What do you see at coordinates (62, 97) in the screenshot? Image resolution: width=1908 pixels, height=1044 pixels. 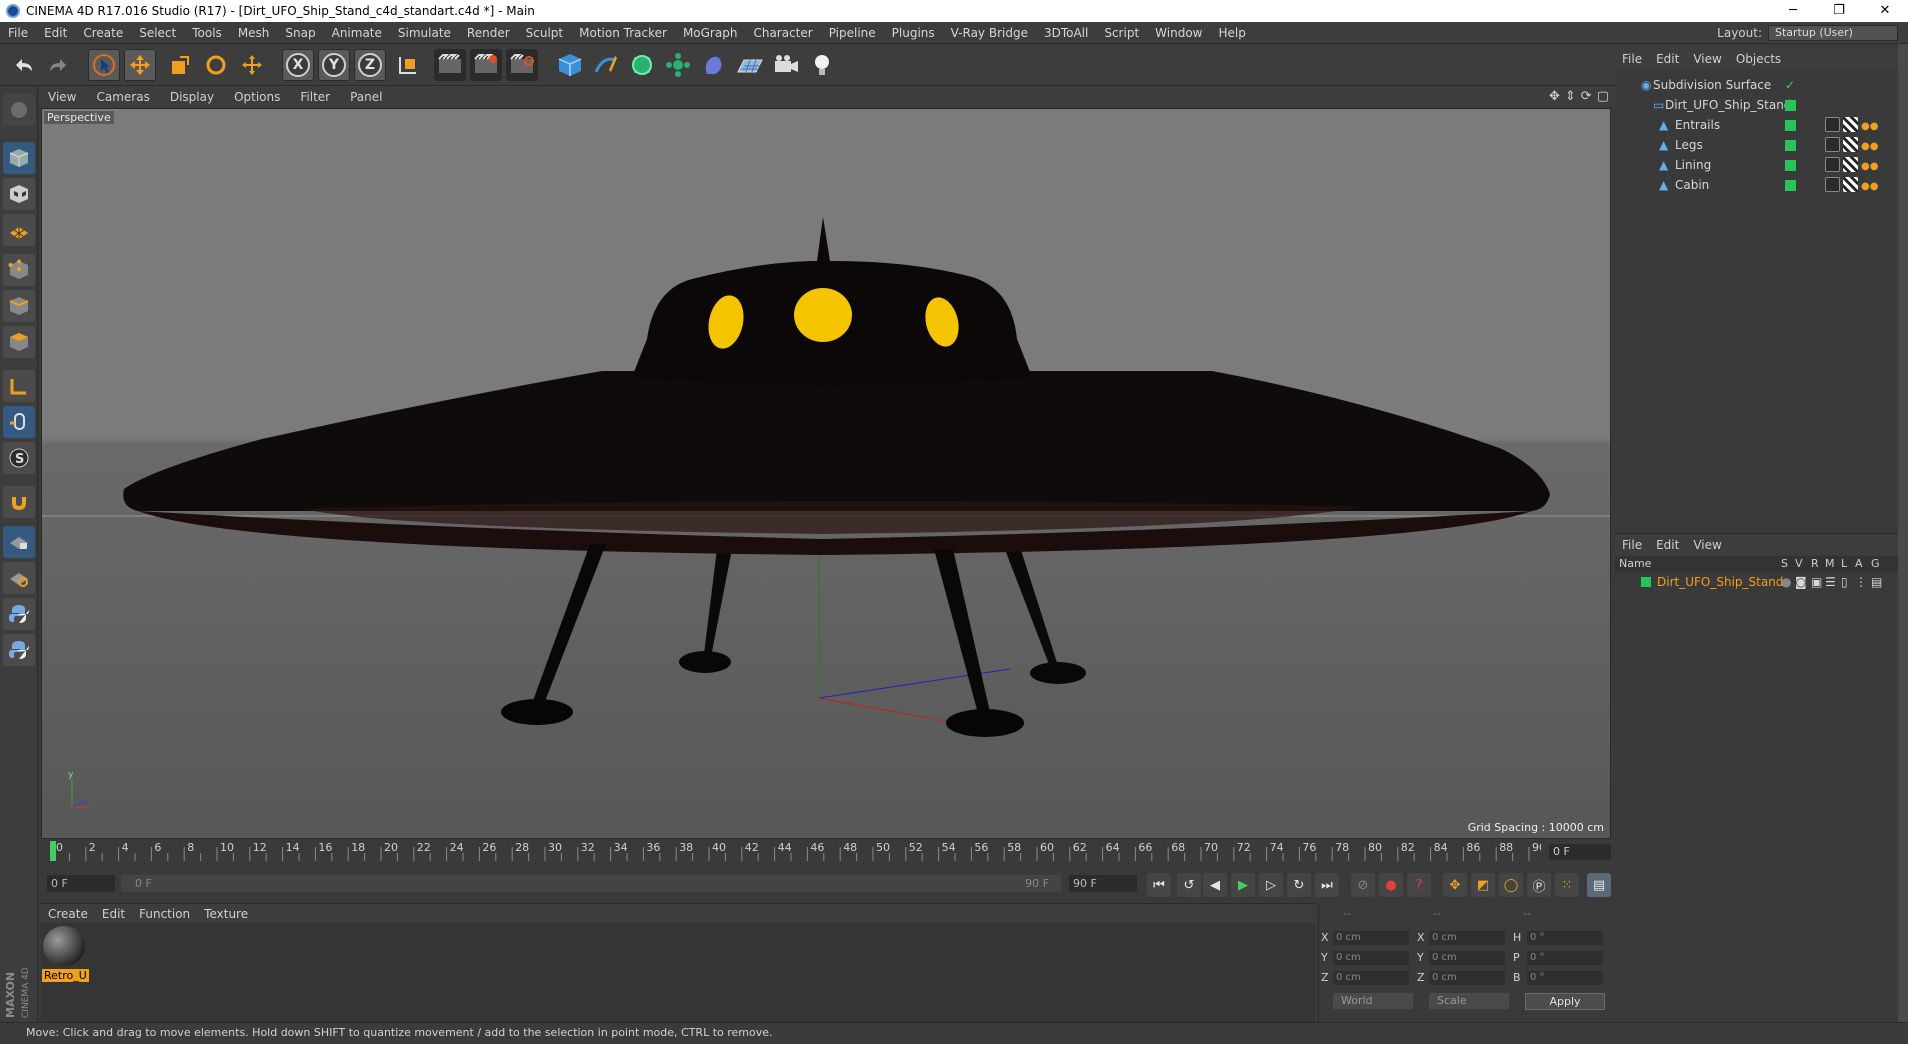 I see `viewport-menu-view: View` at bounding box center [62, 97].